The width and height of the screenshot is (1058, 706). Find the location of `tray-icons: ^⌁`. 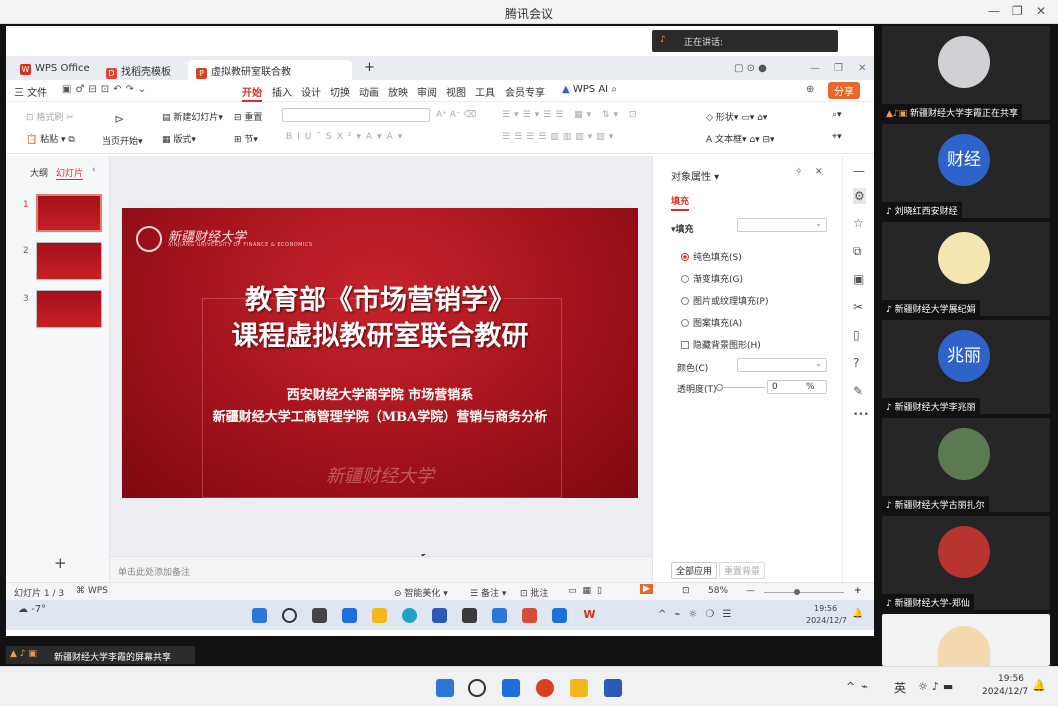

tray-icons: ^⌁ is located at coordinates (860, 686).